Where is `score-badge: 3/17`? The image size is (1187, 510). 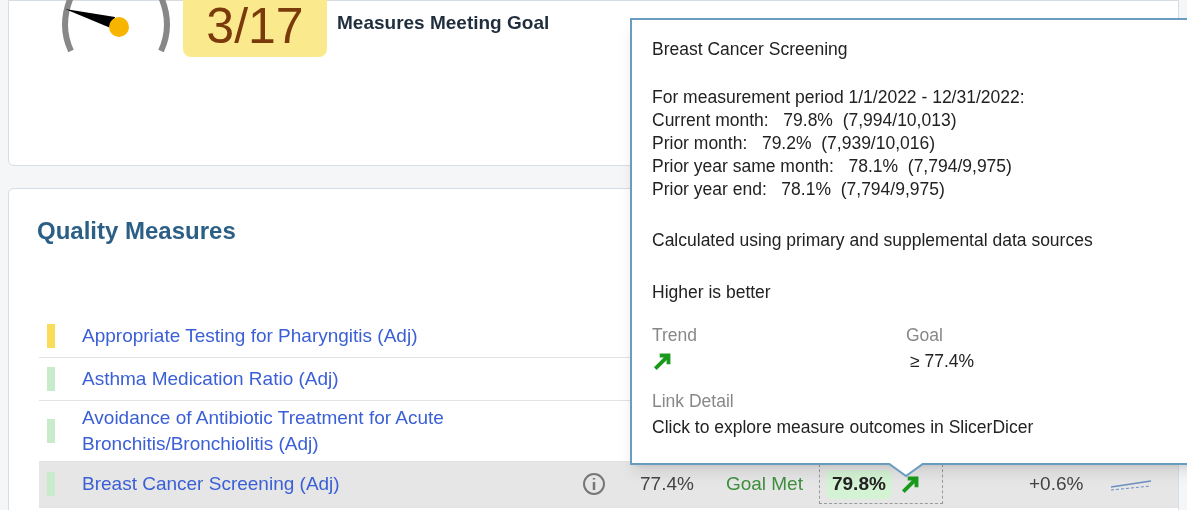 score-badge: 3/17 is located at coordinates (255, 28).